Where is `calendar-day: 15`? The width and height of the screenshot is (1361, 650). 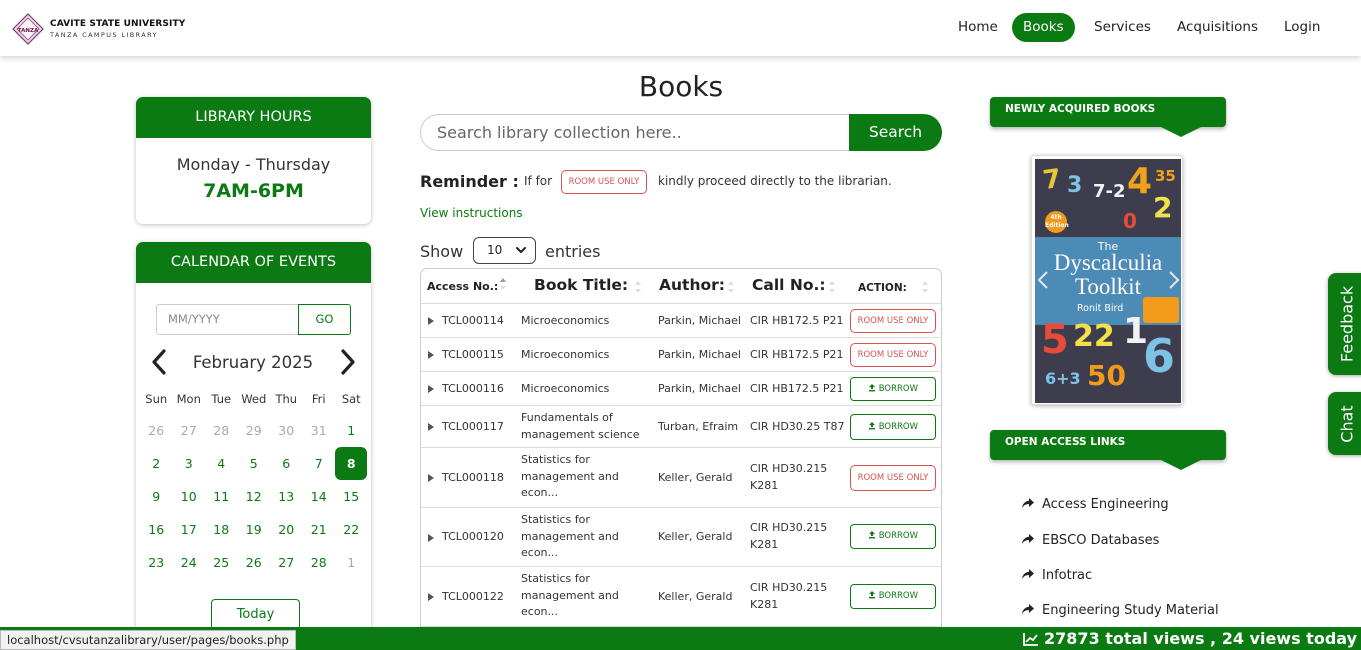
calendar-day: 15 is located at coordinates (351, 496).